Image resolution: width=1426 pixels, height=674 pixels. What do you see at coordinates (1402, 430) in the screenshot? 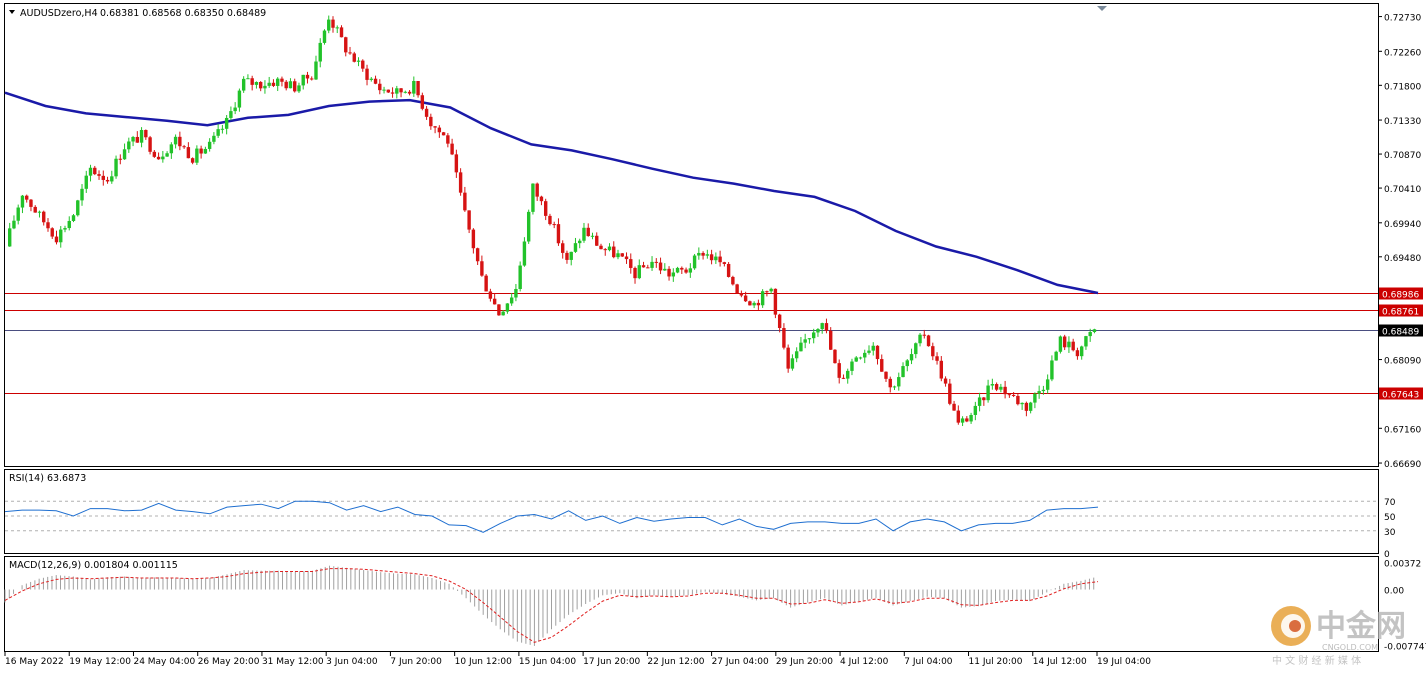
I see `price-tick-label-13: 0.67160` at bounding box center [1402, 430].